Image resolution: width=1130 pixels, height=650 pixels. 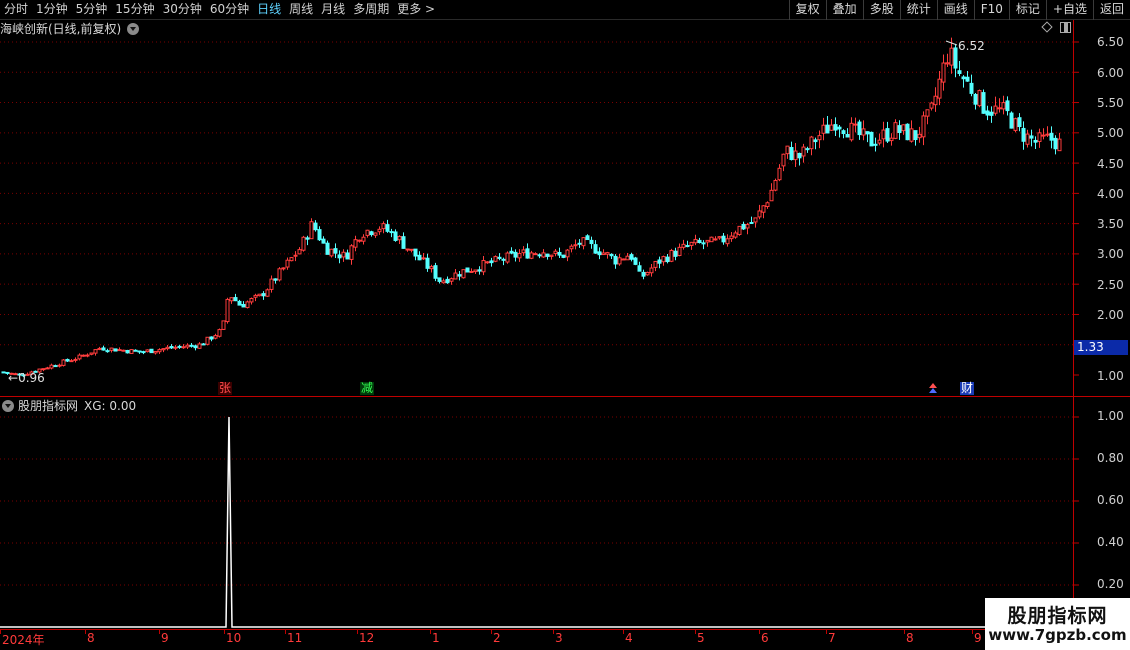 I want to click on date-tick: 1, so click(x=436, y=638).